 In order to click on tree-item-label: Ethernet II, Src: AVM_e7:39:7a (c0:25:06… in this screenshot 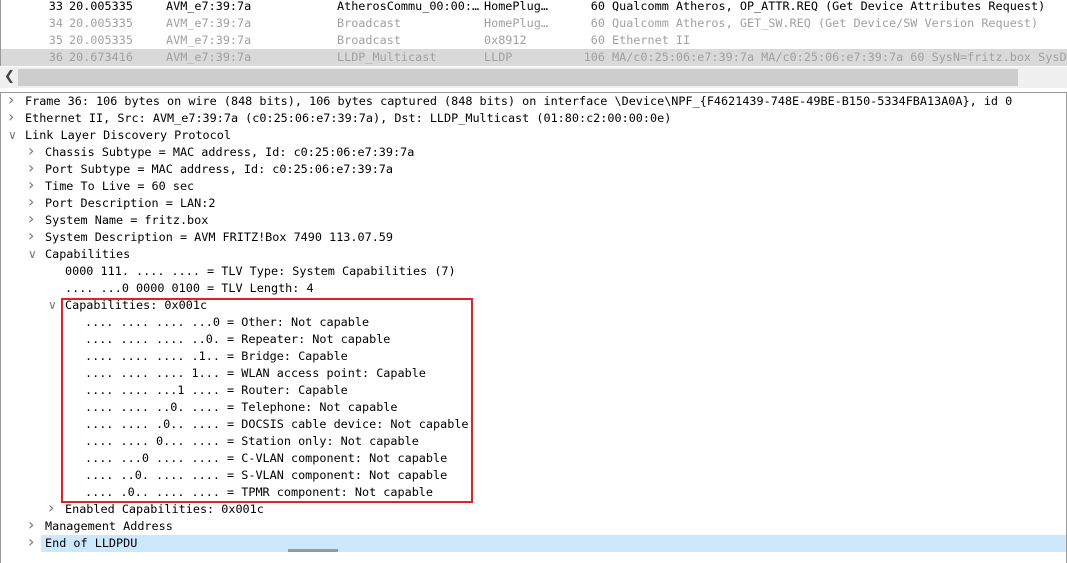, I will do `click(348, 118)`.